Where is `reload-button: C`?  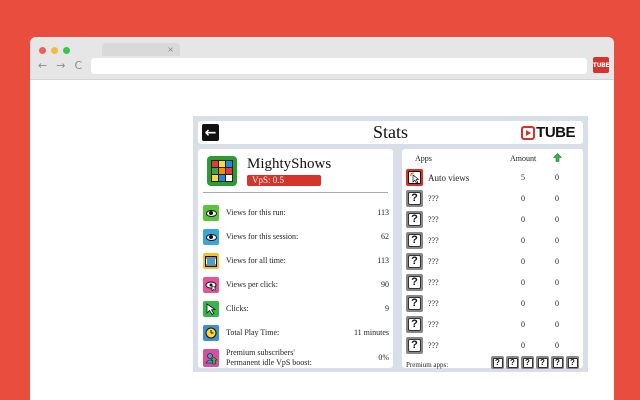 reload-button: C is located at coordinates (78, 66).